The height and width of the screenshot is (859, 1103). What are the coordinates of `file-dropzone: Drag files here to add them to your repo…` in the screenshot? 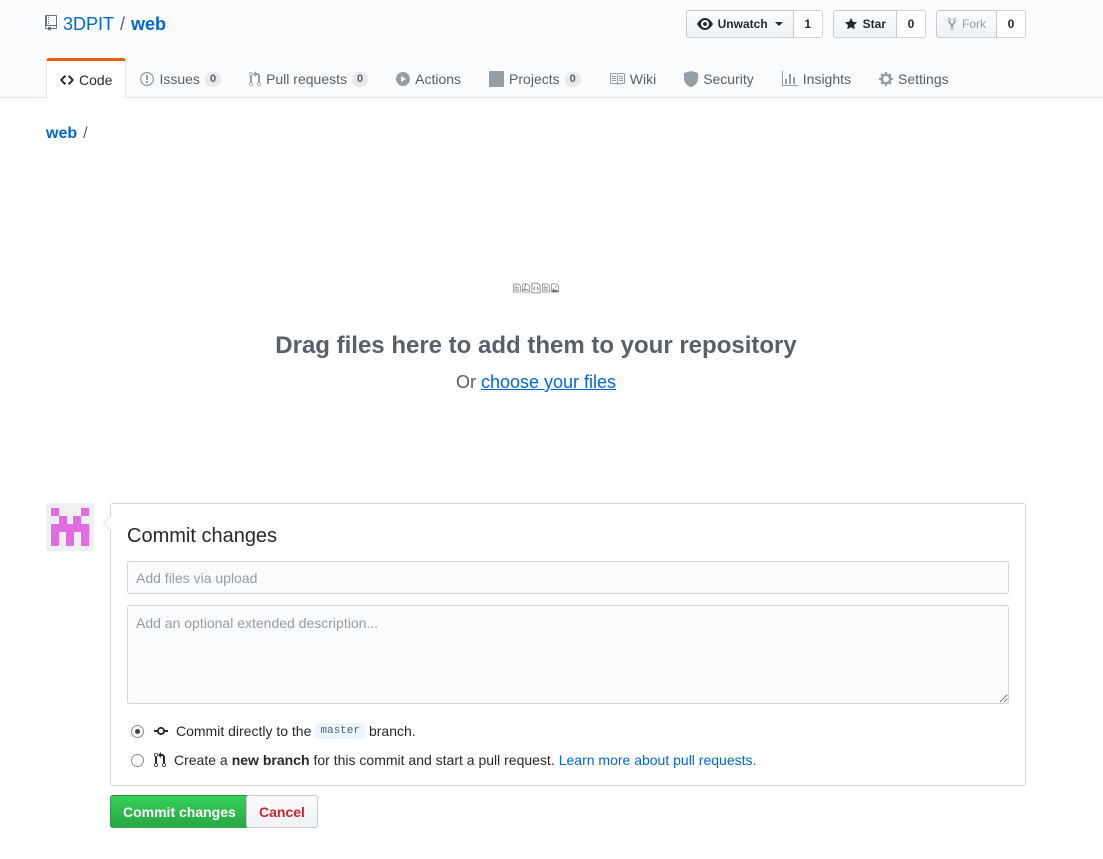 It's located at (536, 336).